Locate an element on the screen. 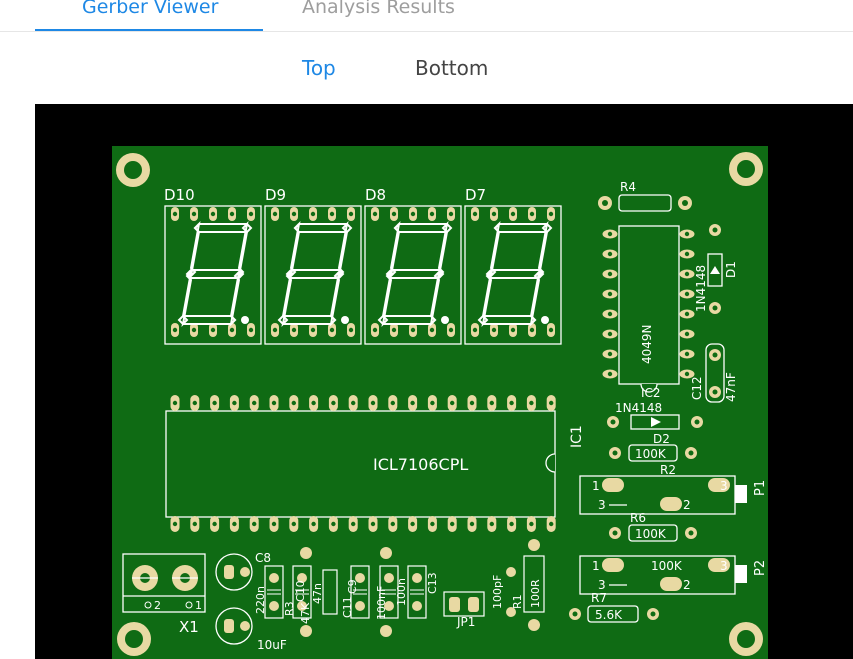 This screenshot has width=853, height=659. label-r4: R4 is located at coordinates (628, 187).